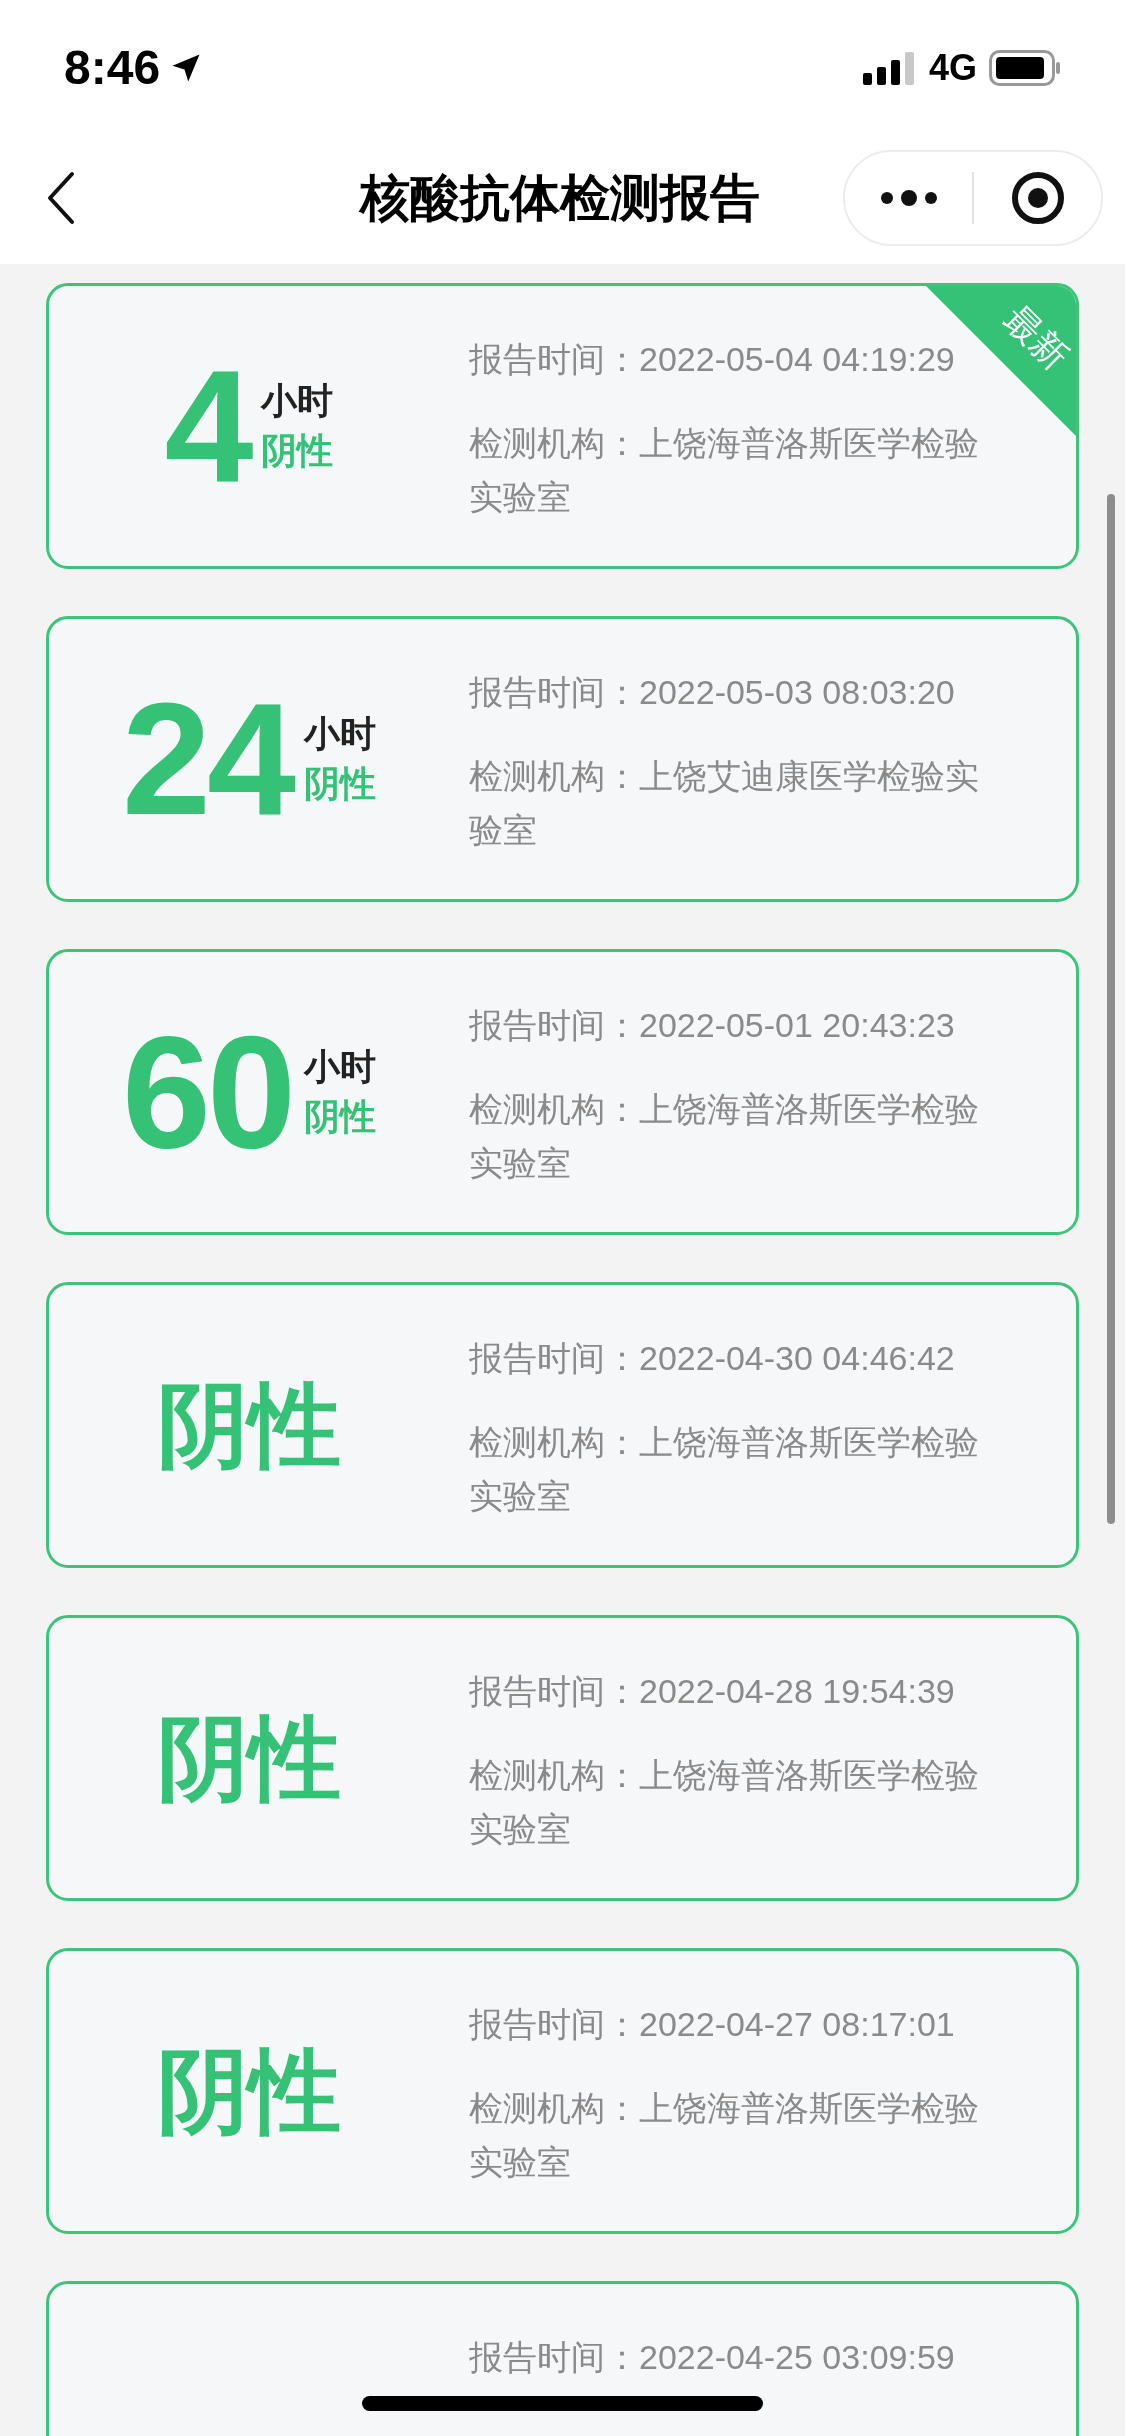 The height and width of the screenshot is (2436, 1125). I want to click on report-card: 阴性 报告时间：2022-04-30 04:46:42 检测机构：上饶海普洛斯医学检验实验室, so click(562, 1425).